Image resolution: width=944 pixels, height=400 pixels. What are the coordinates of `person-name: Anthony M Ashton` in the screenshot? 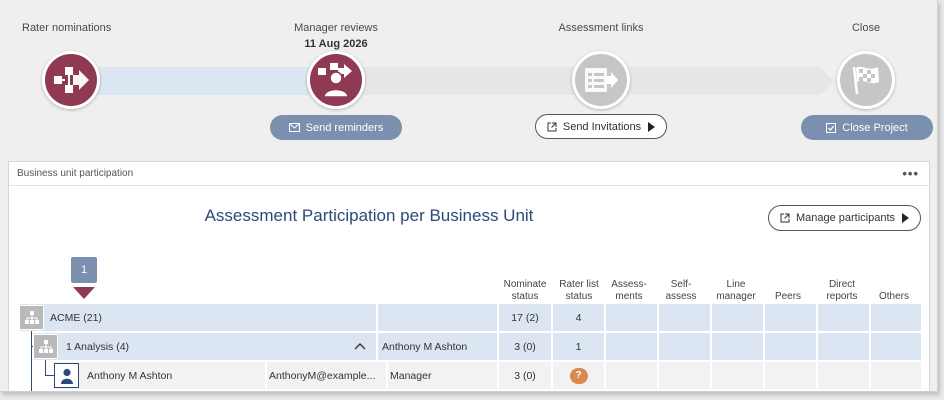 It's located at (130, 375).